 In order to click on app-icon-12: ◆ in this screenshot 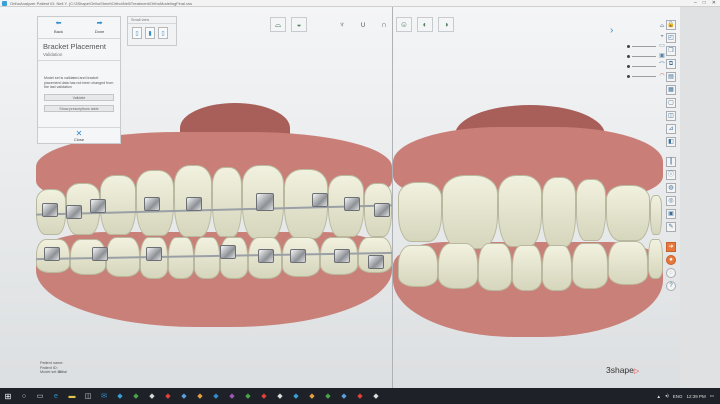, I will do `click(296, 396)`.